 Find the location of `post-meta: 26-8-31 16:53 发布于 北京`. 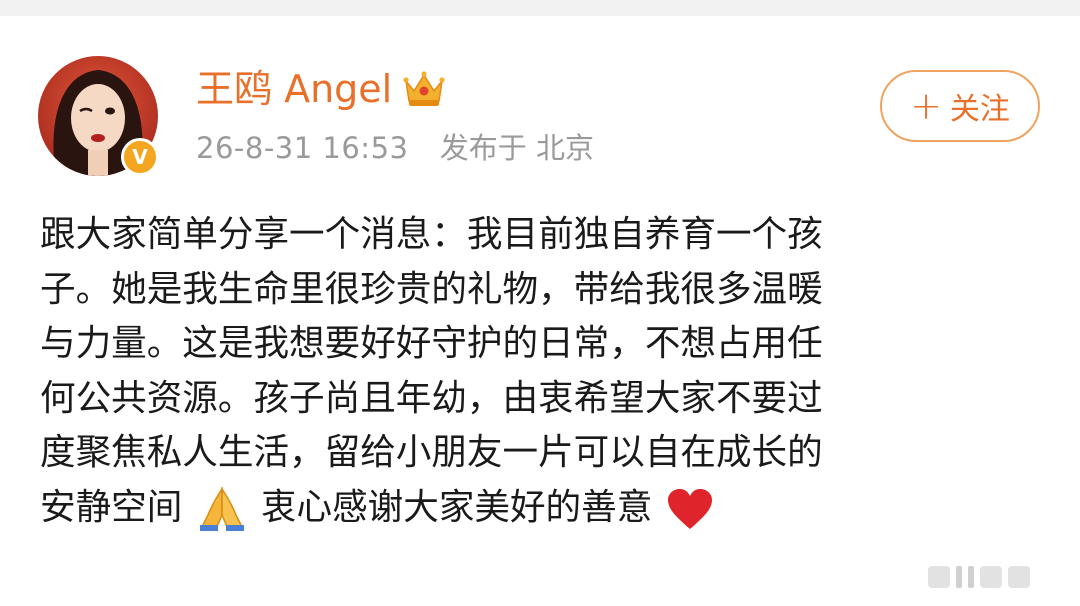

post-meta: 26-8-31 16:53 发布于 北京 is located at coordinates (395, 148).